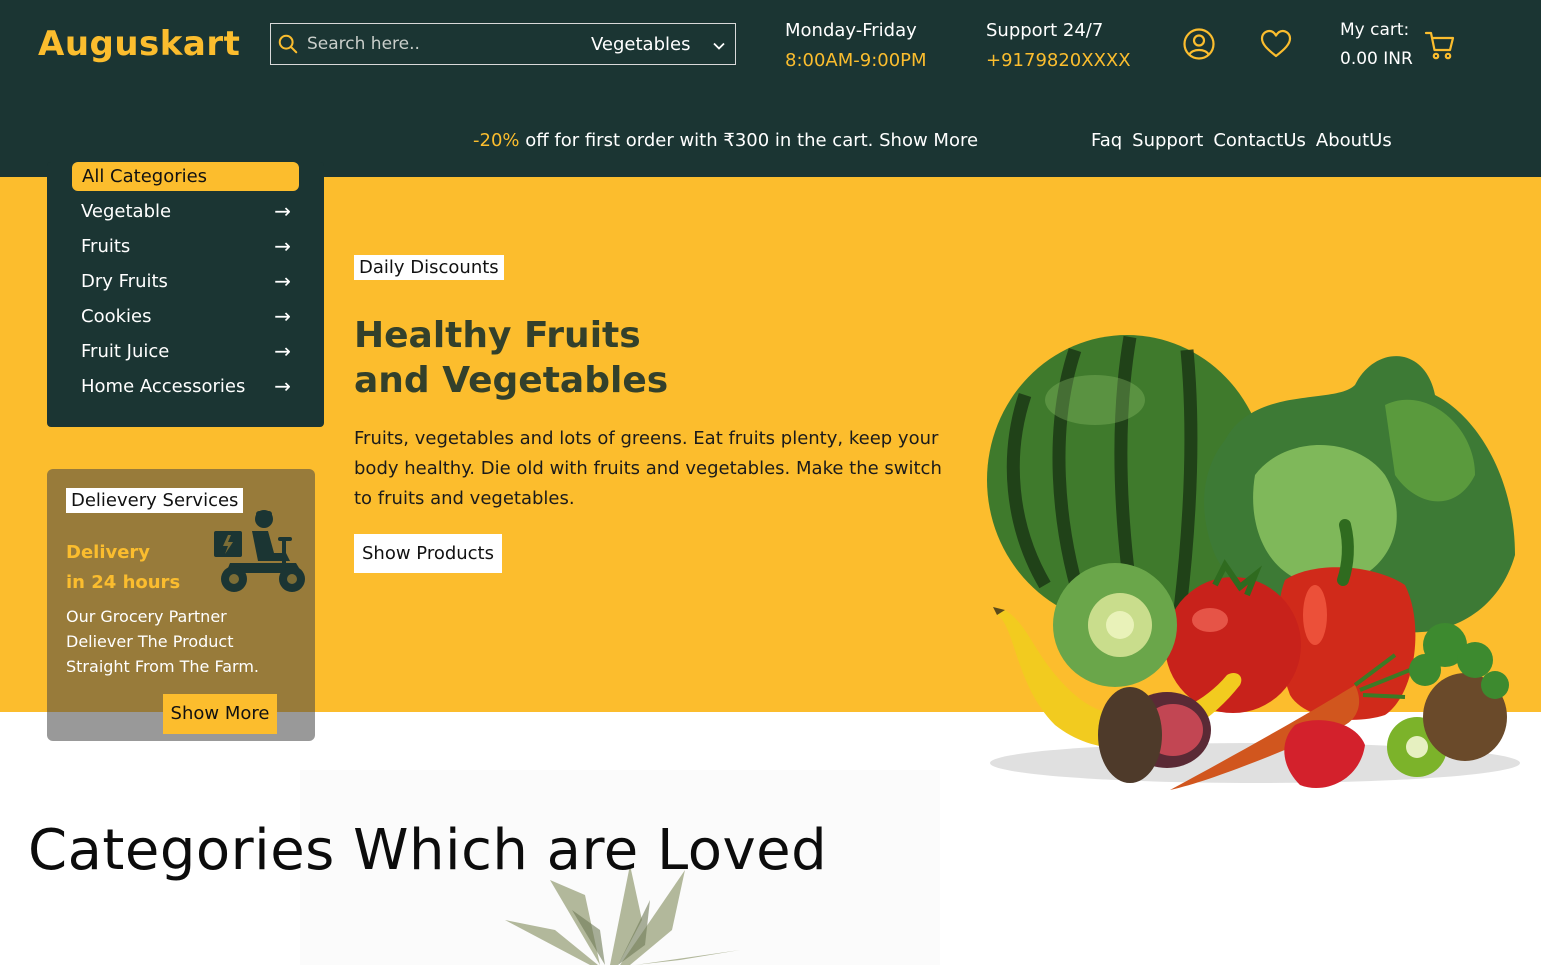 The height and width of the screenshot is (965, 1541). I want to click on all-categories-button: All Categories, so click(185, 176).